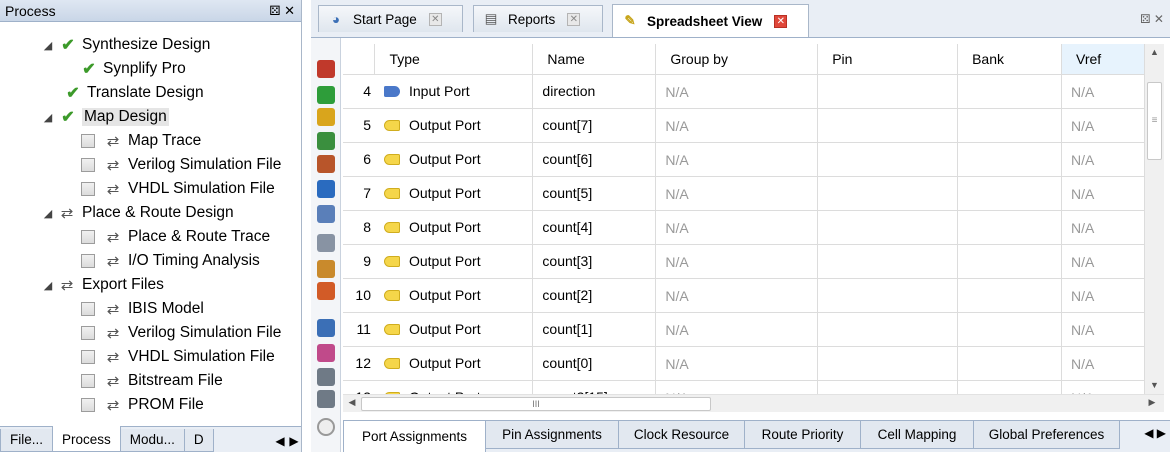 This screenshot has width=1170, height=452. Describe the element at coordinates (744, 91) in the screenshot. I see `table-row: 4 Input Port direction N/A N/A` at that location.